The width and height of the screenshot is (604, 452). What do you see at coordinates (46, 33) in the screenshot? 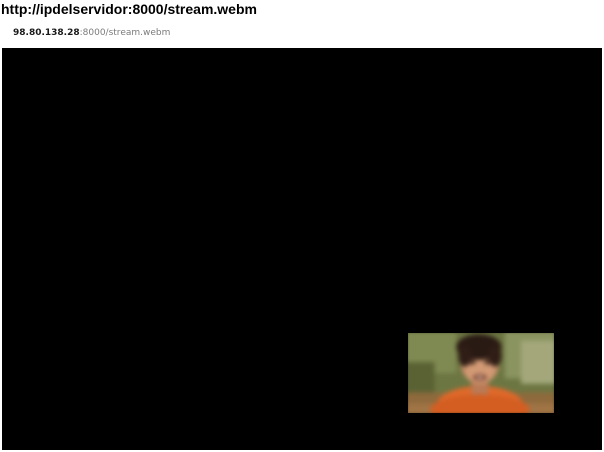
I see `address-host: 98.80.138.28` at bounding box center [46, 33].